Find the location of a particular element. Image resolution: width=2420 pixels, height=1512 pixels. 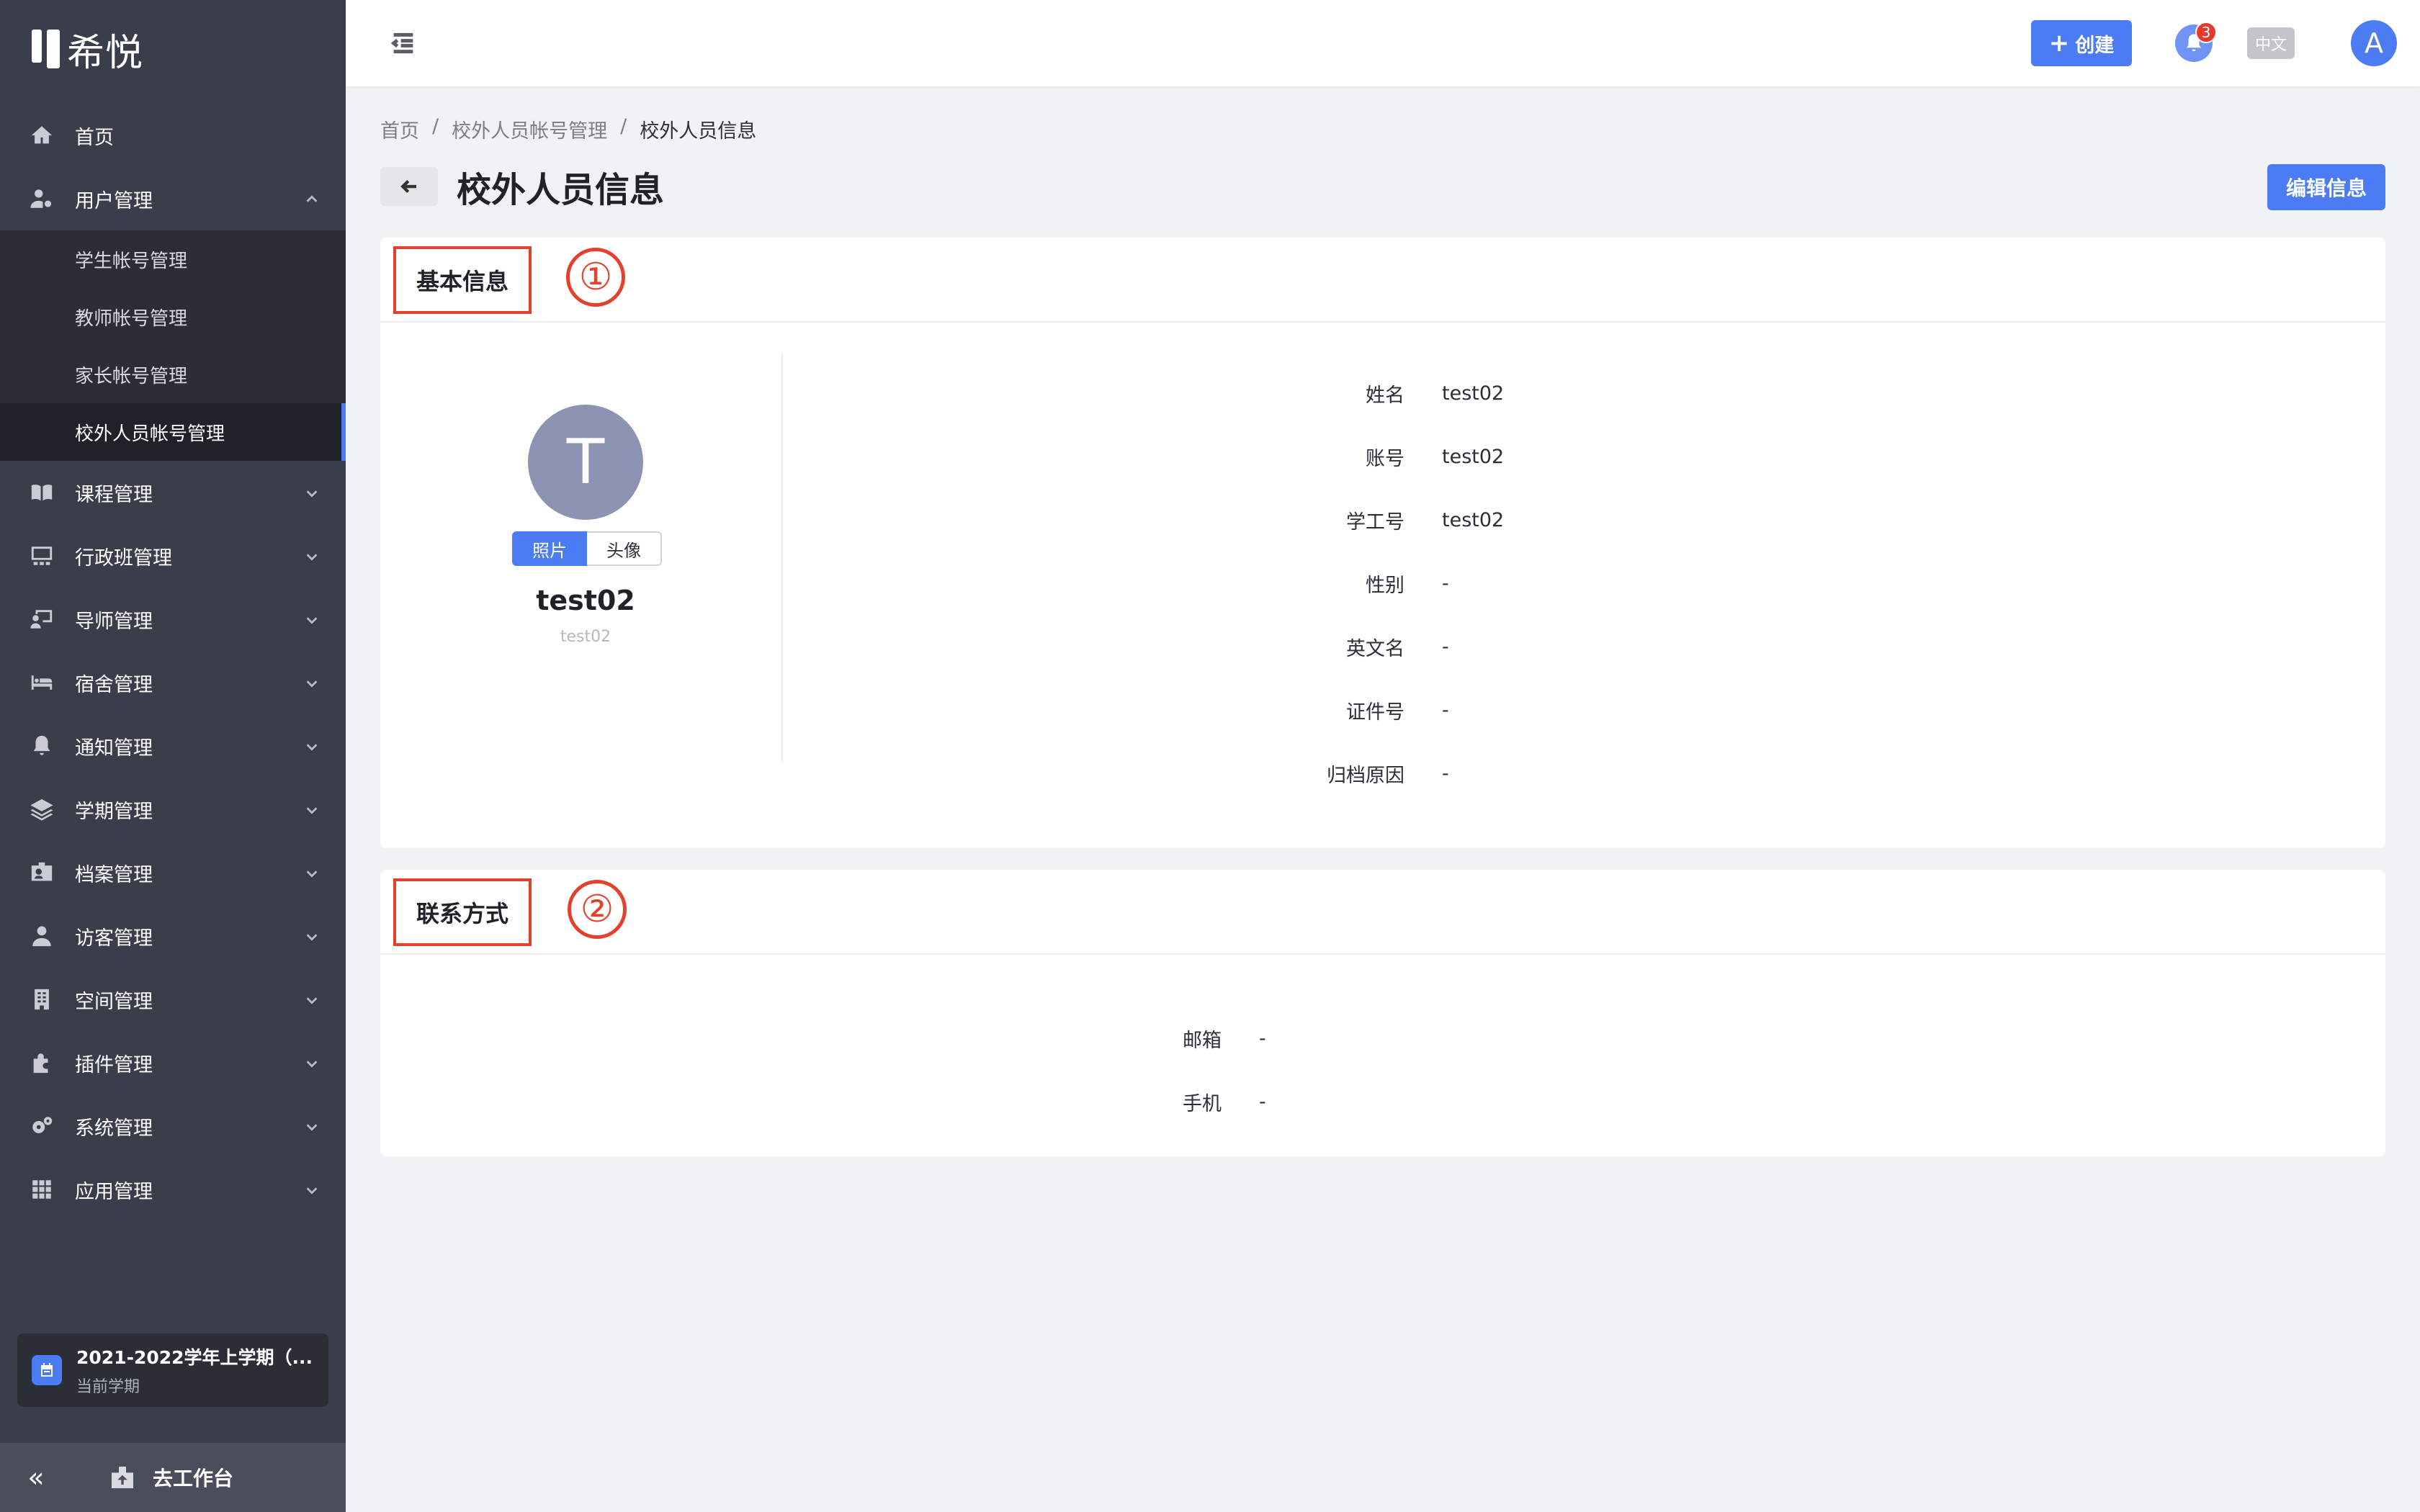

user-avatar: A is located at coordinates (2374, 43).